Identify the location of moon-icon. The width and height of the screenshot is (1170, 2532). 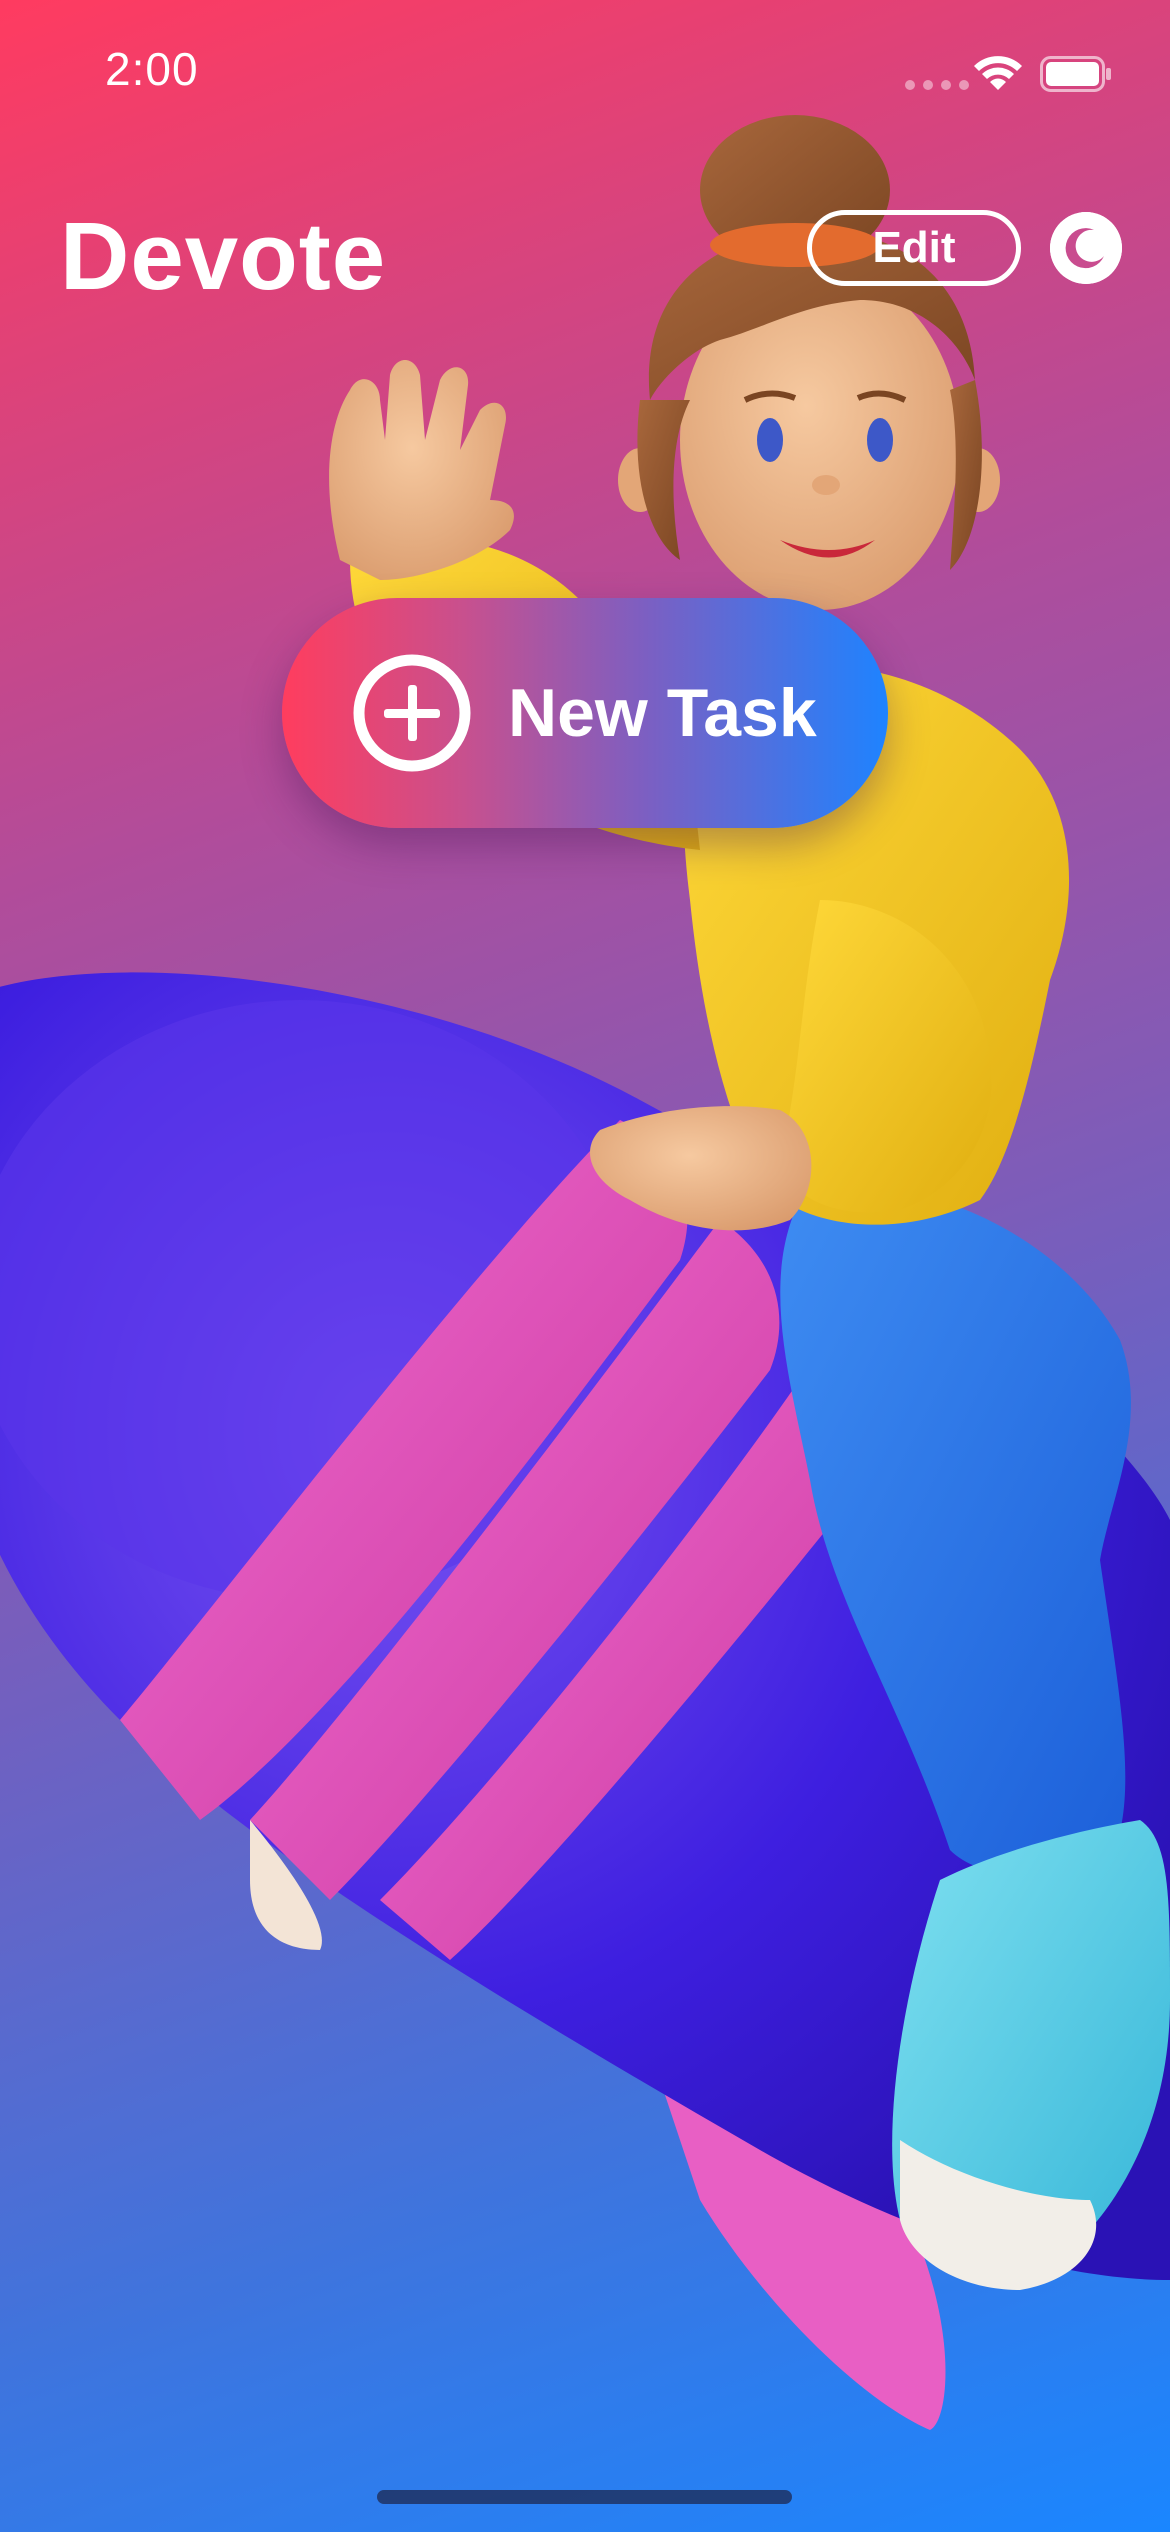
(1086, 248).